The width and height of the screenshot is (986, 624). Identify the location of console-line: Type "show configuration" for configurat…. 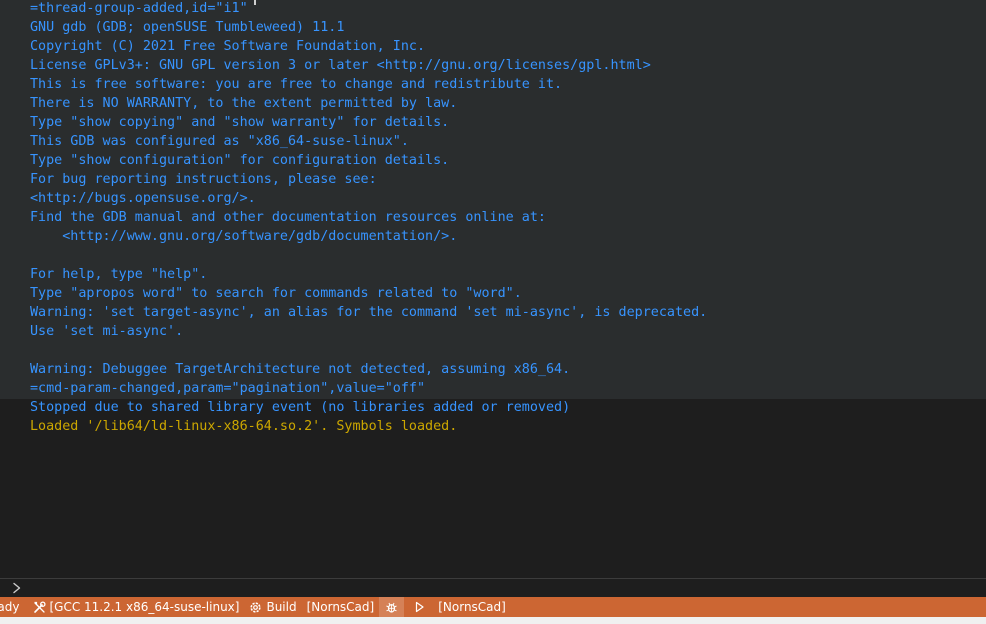
(240, 160).